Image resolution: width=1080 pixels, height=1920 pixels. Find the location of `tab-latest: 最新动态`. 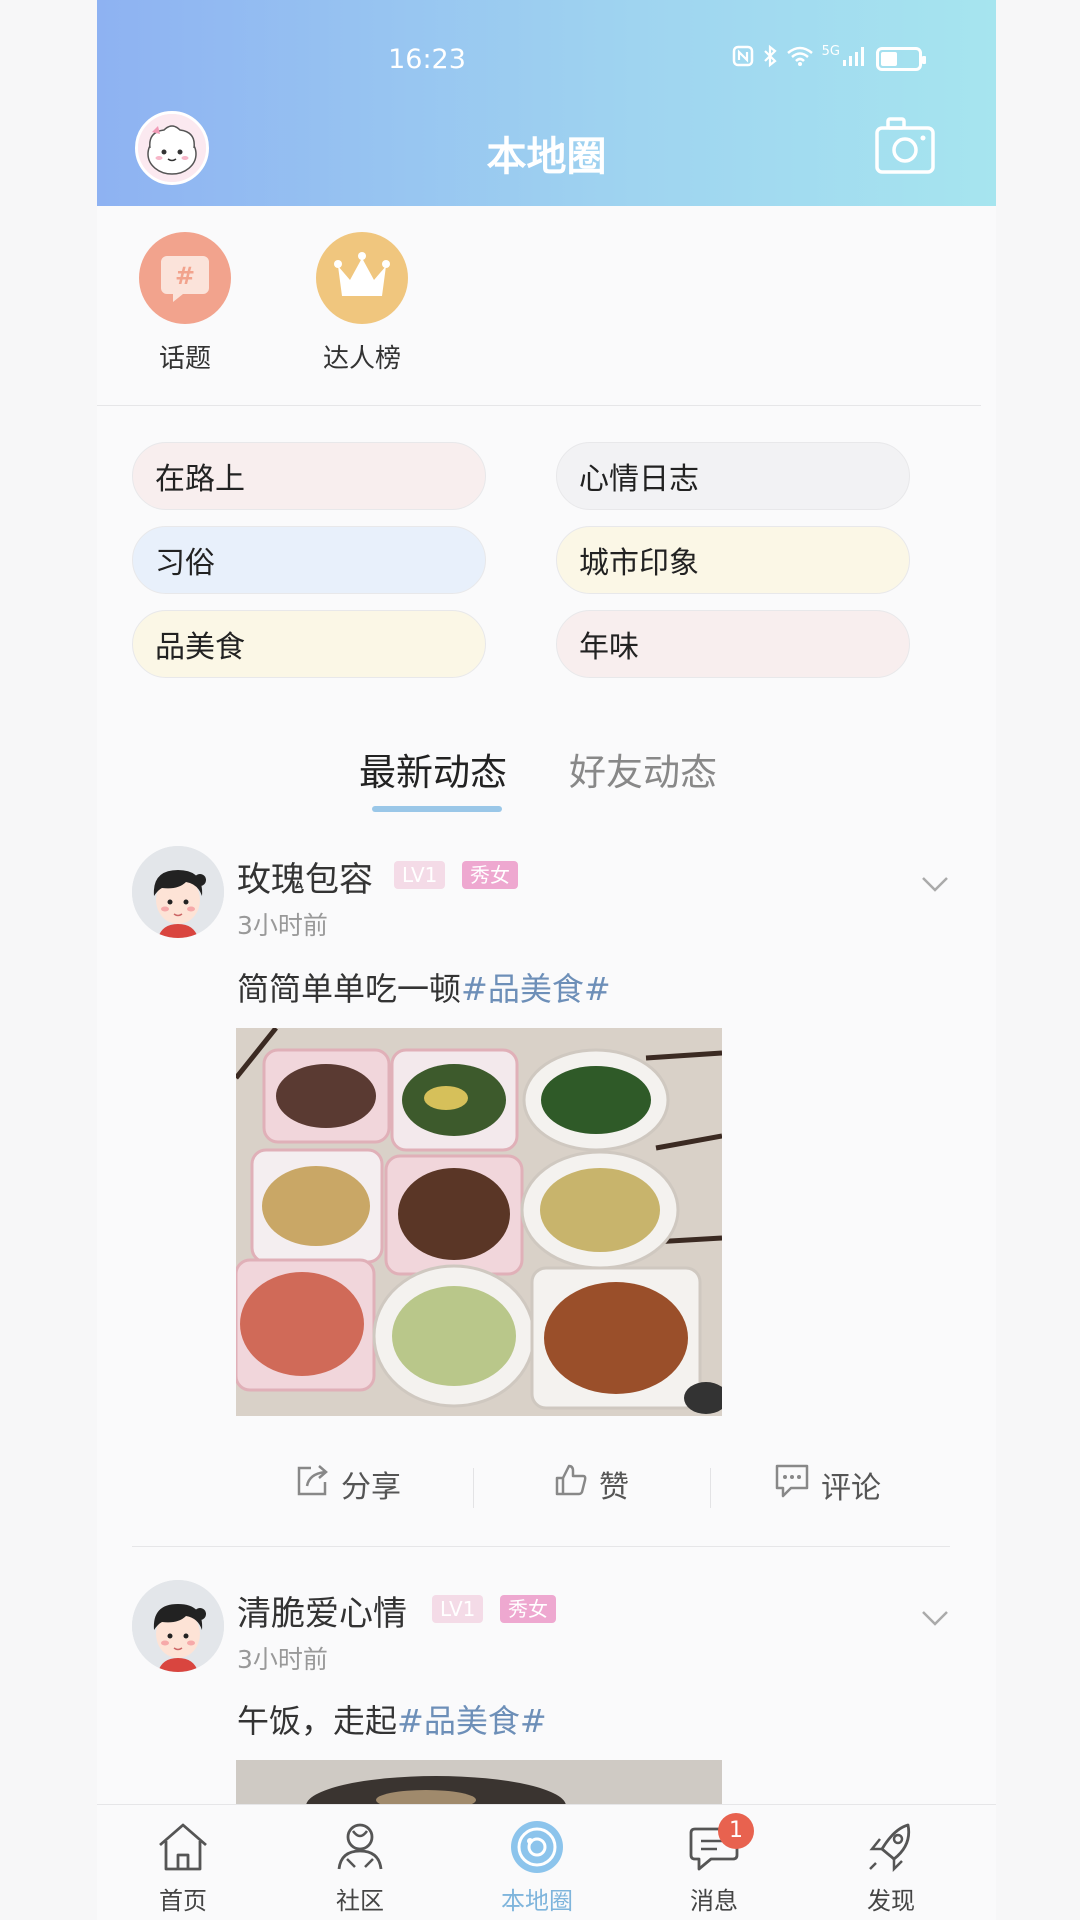

tab-latest: 最新动态 is located at coordinates (433, 769).